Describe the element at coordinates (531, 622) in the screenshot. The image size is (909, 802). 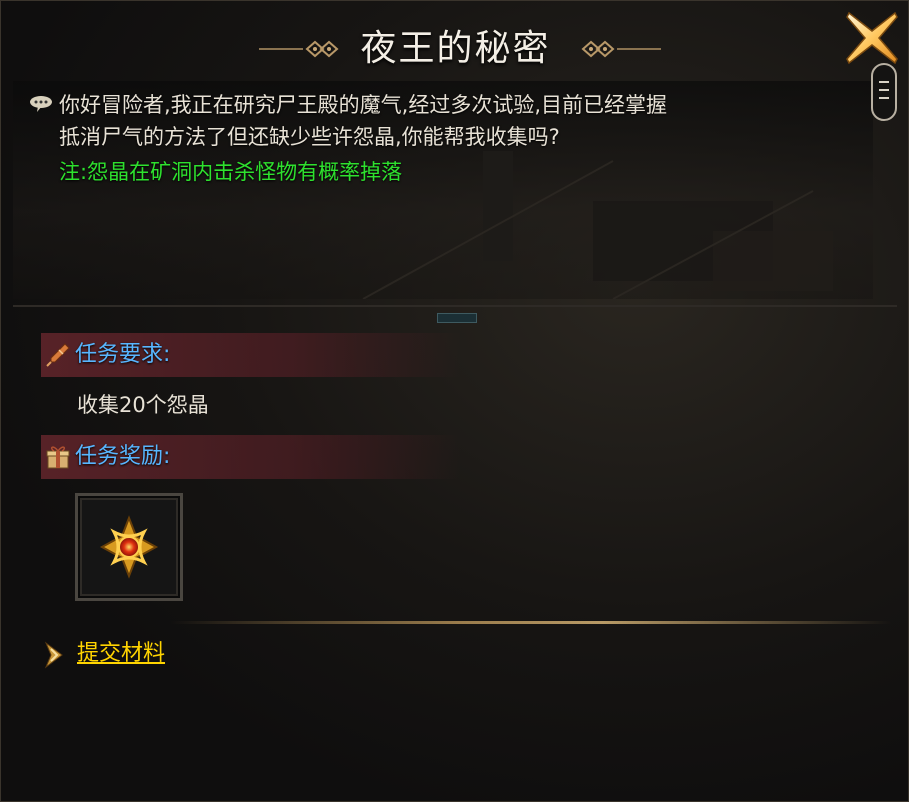
I see `section-divider` at that location.